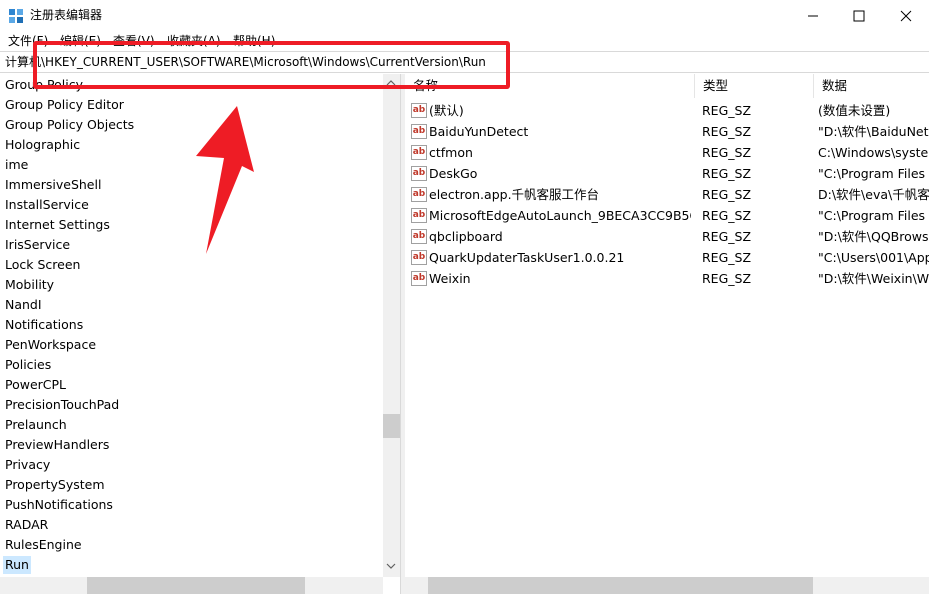 The width and height of the screenshot is (929, 596). I want to click on value-name: ctfmon, so click(451, 152).